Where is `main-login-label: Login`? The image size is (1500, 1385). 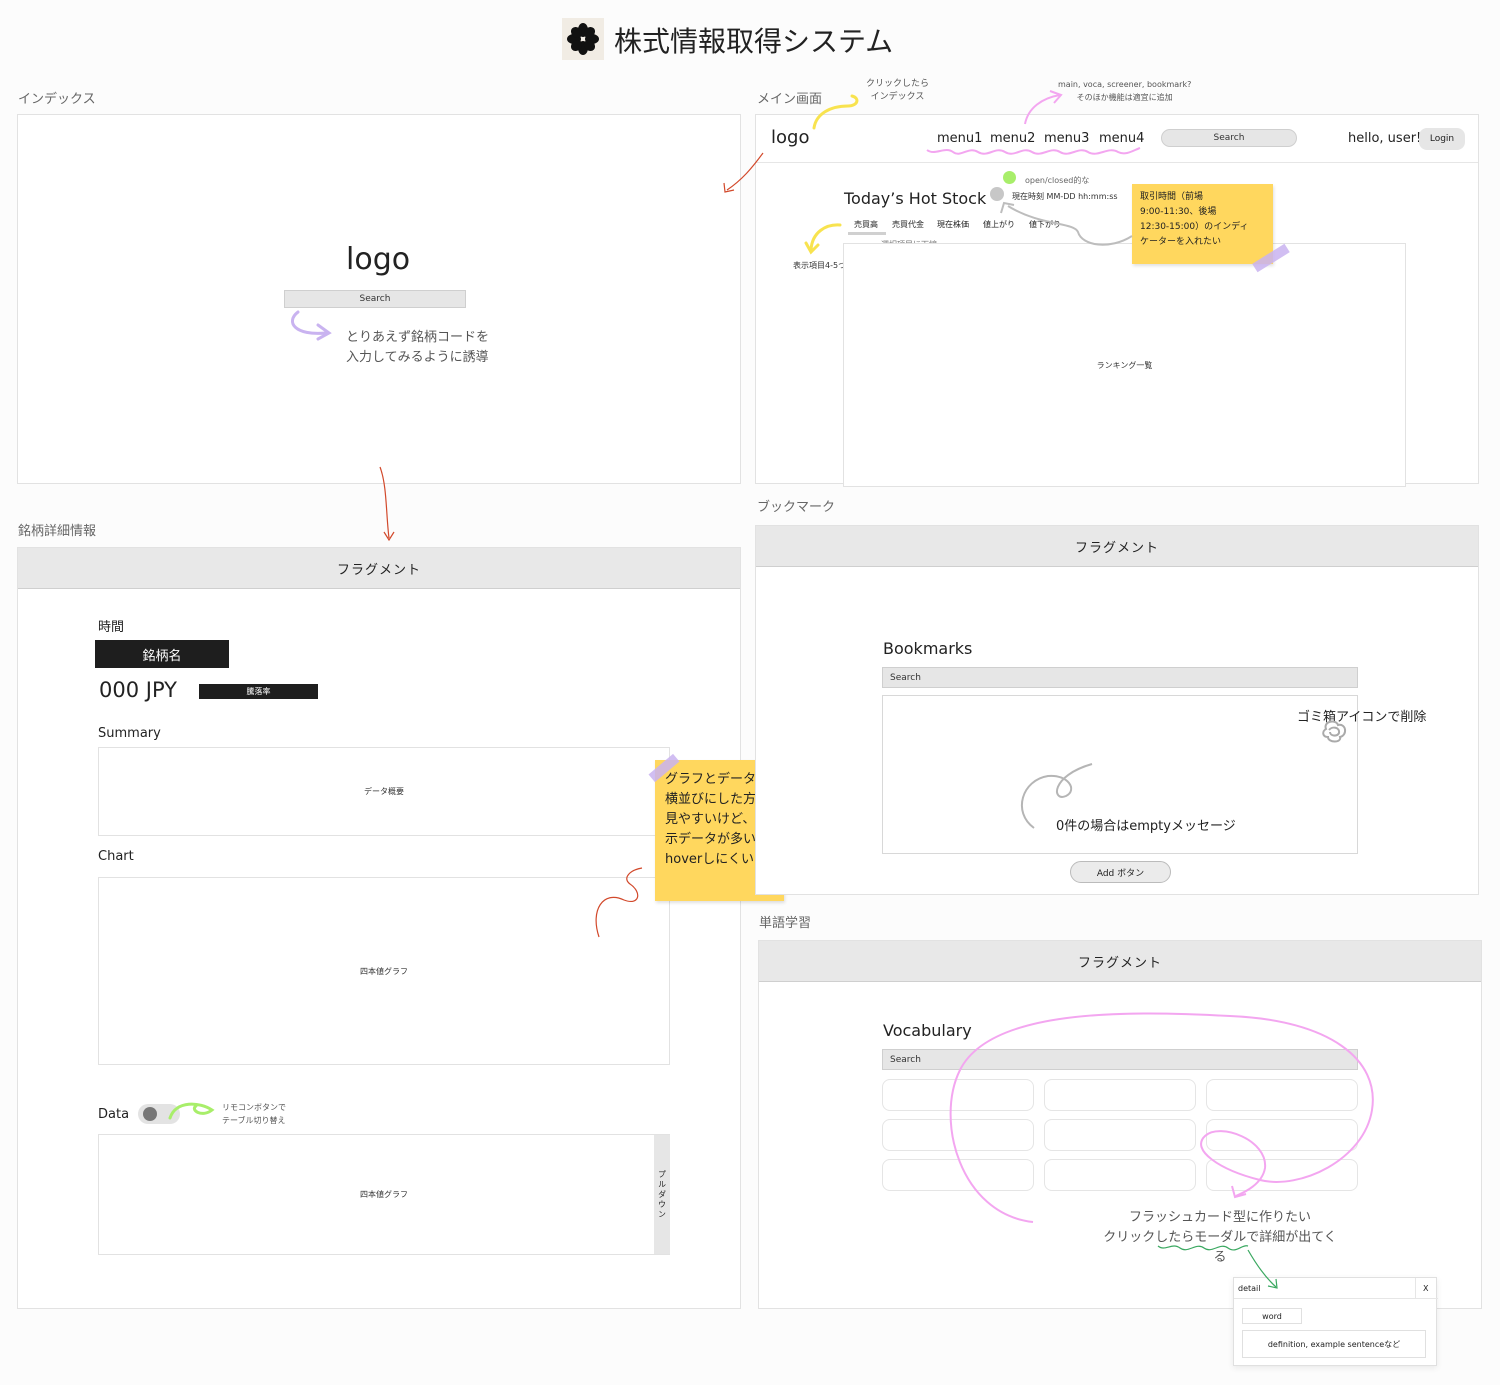
main-login-label: Login is located at coordinates (1442, 139).